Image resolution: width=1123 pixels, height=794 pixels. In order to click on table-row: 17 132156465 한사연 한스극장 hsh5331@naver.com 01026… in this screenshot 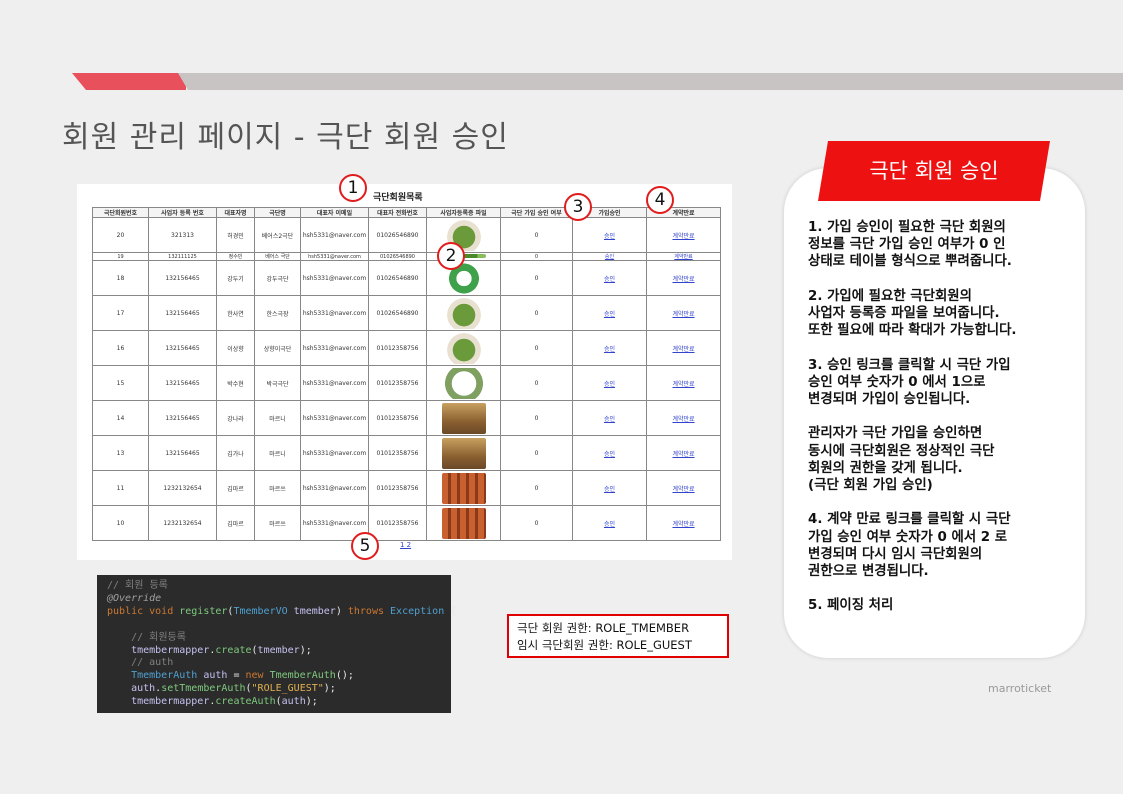, I will do `click(406, 313)`.